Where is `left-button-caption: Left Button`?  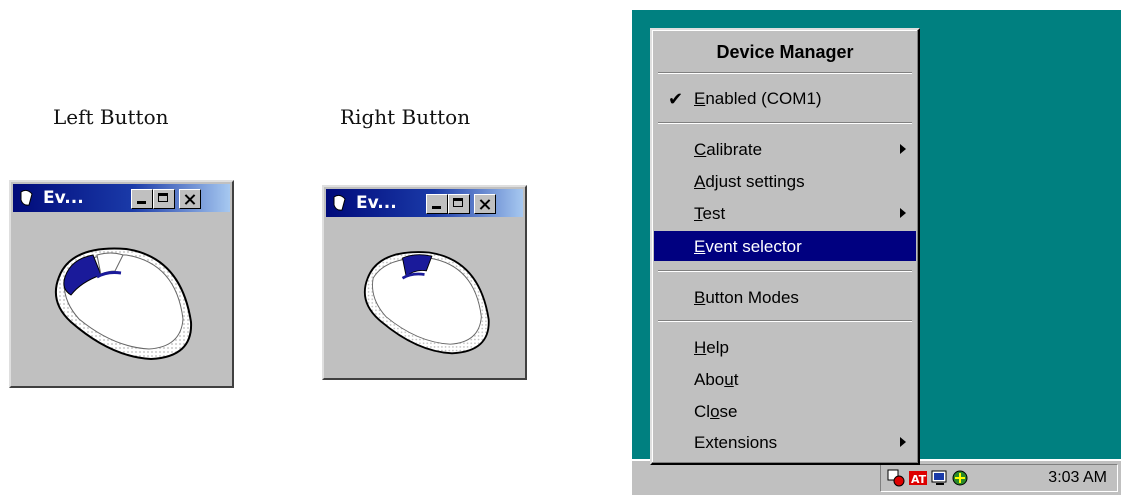 left-button-caption: Left Button is located at coordinates (111, 117).